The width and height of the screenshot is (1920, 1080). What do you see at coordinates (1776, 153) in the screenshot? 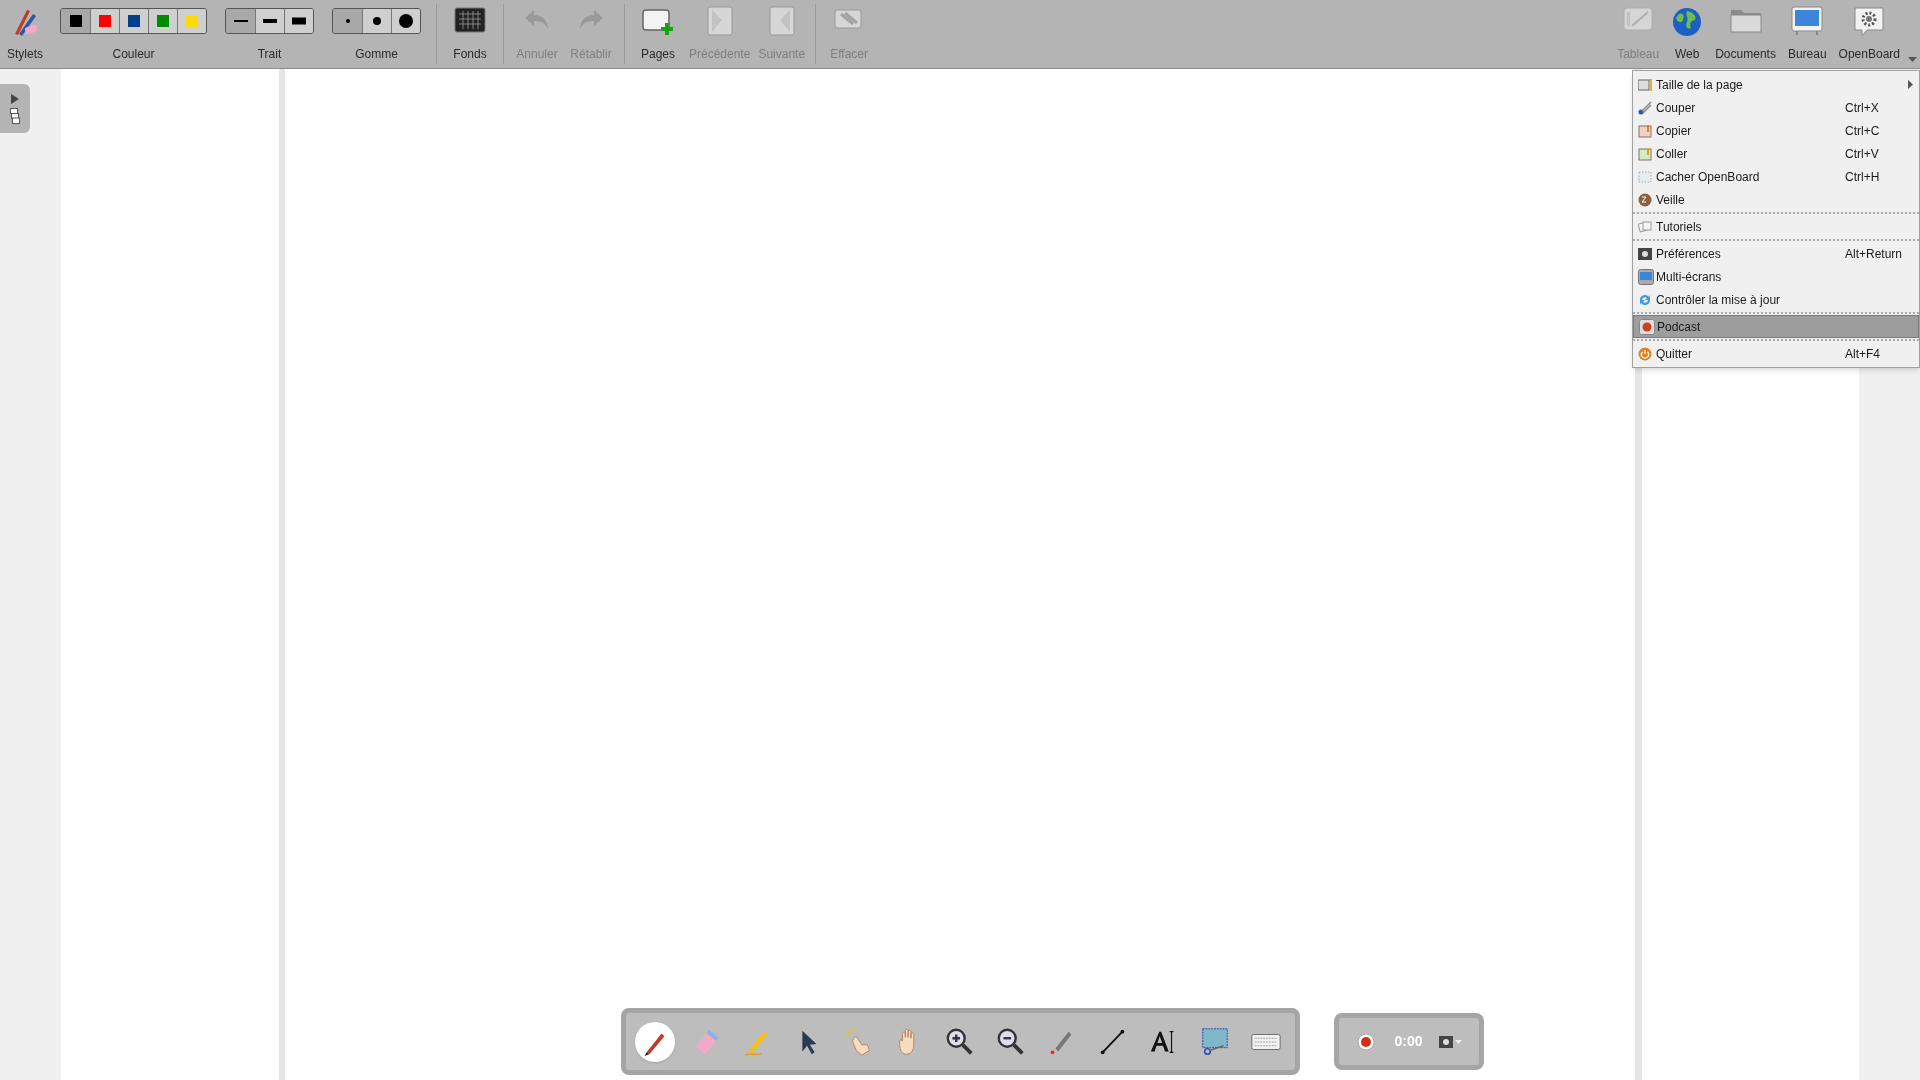
I see `menu-item: Coller Ctrl+V` at bounding box center [1776, 153].